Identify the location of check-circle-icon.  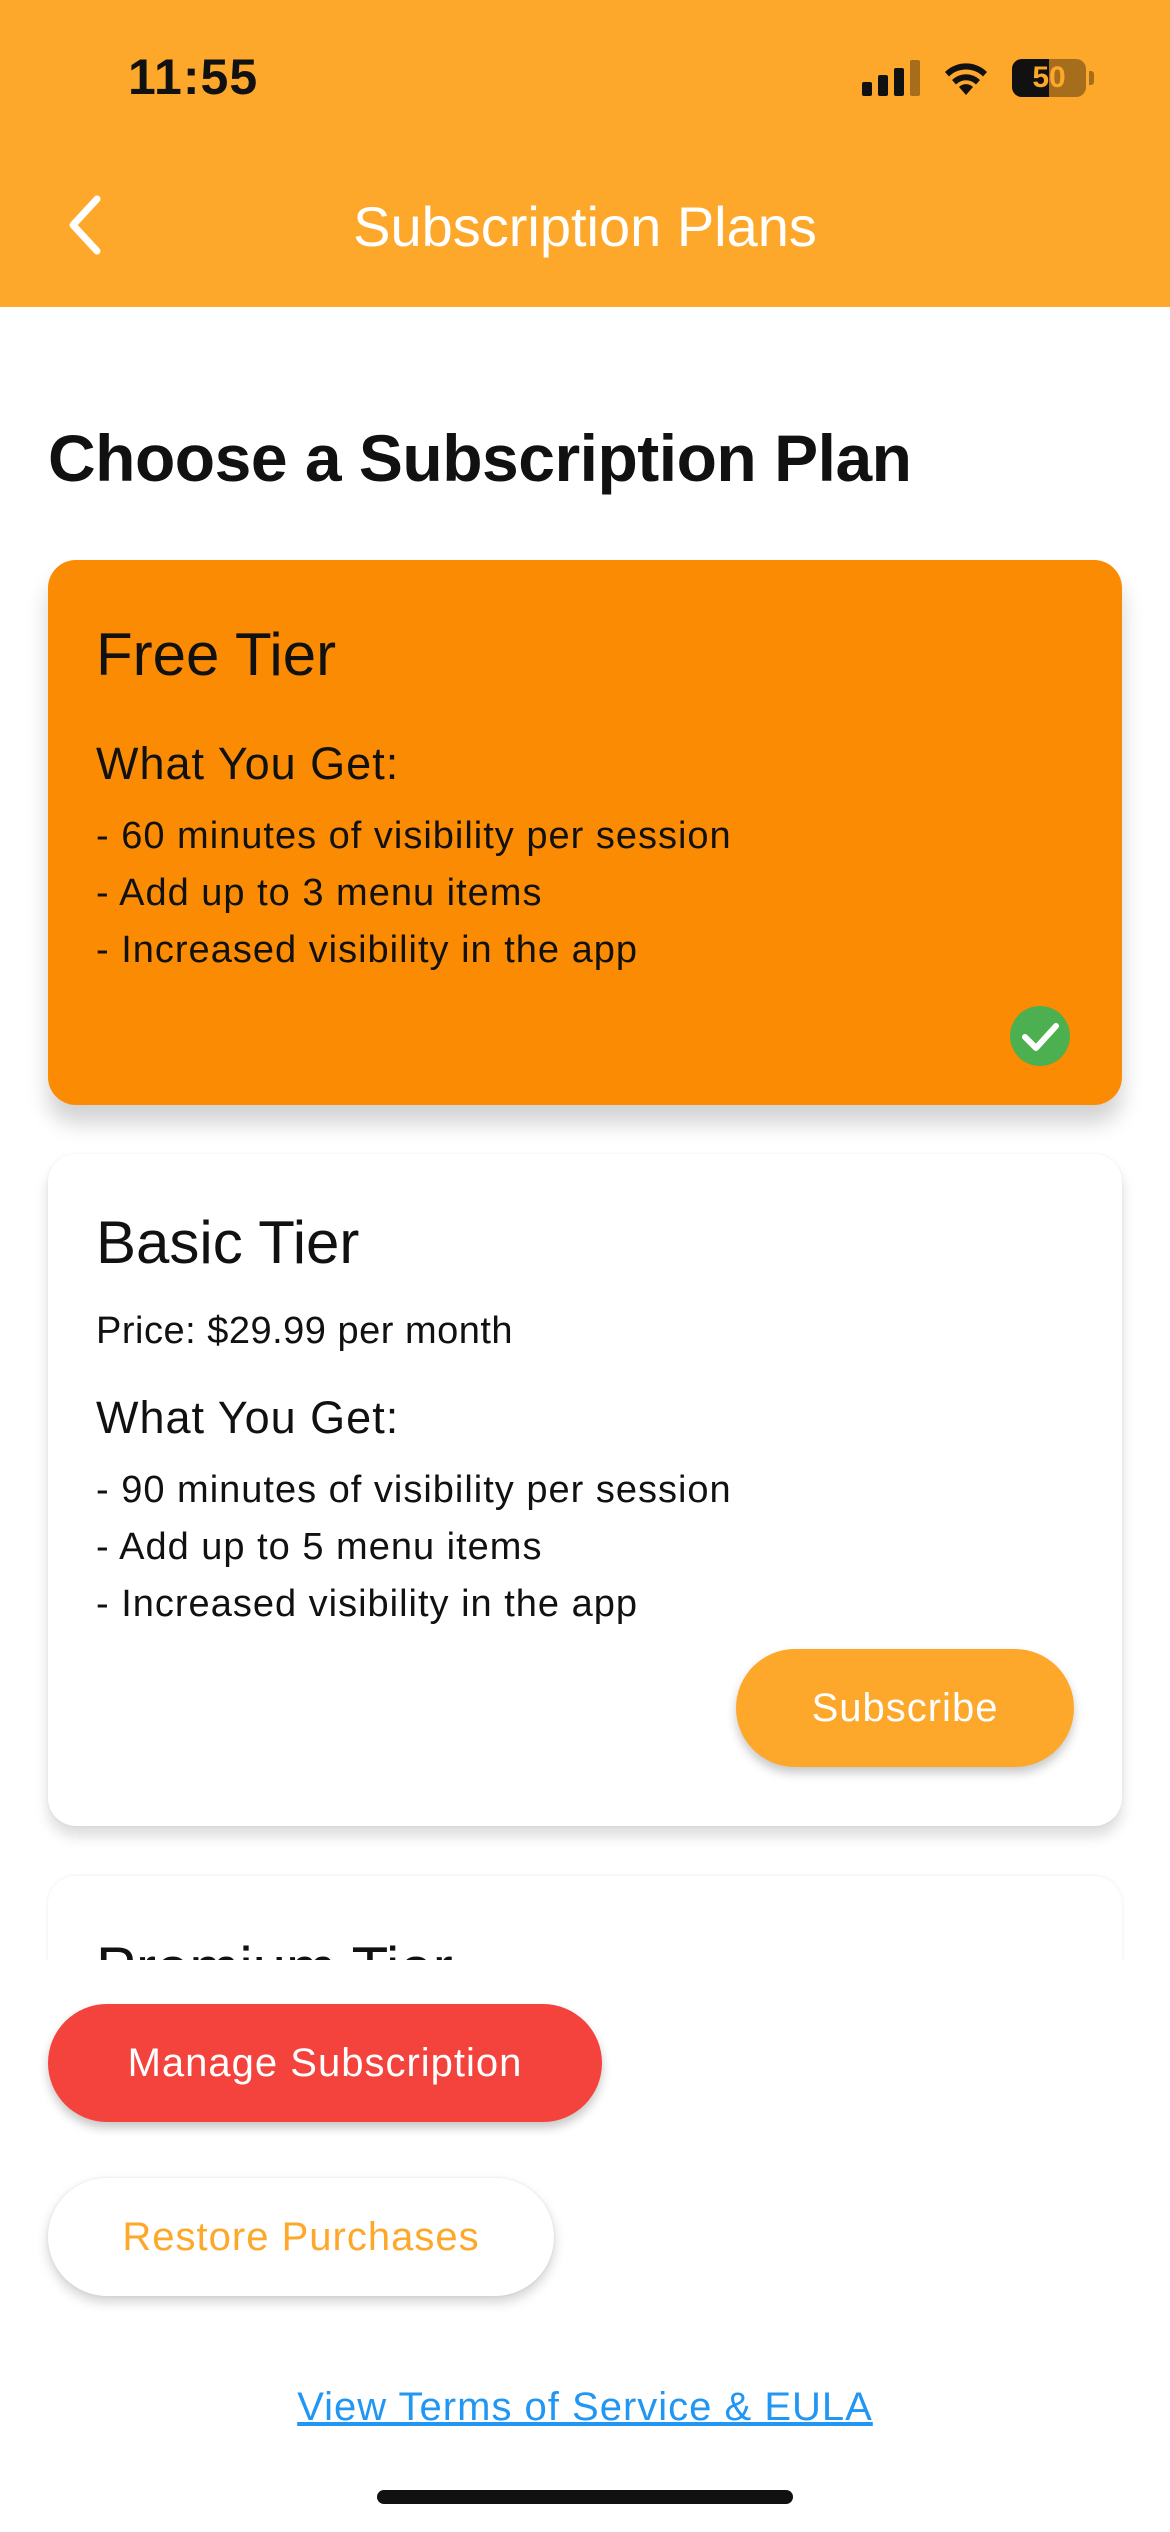
(1040, 1036).